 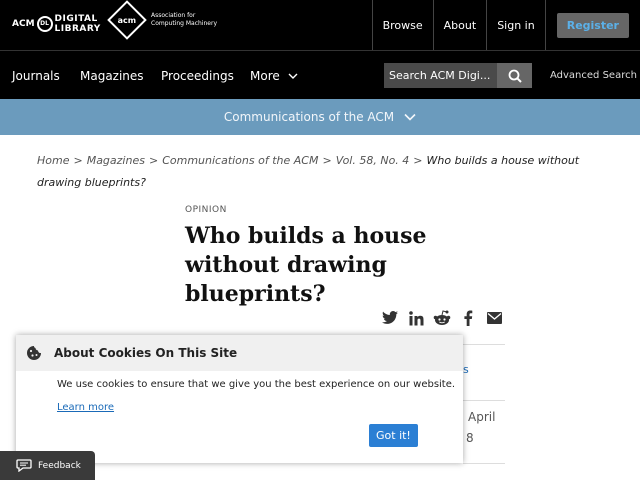 I want to click on publication-bar-label: Communications of the ACM, so click(x=309, y=117).